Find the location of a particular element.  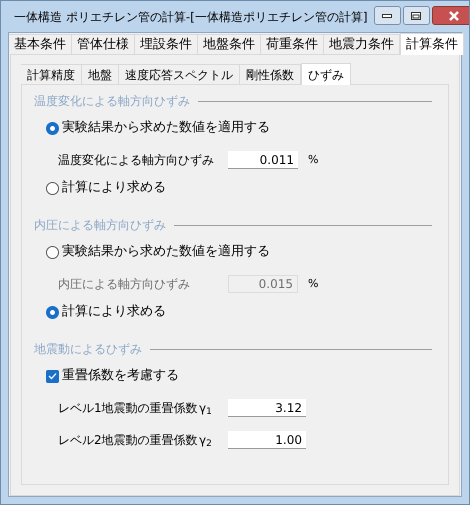

close-icon is located at coordinates (454, 15).